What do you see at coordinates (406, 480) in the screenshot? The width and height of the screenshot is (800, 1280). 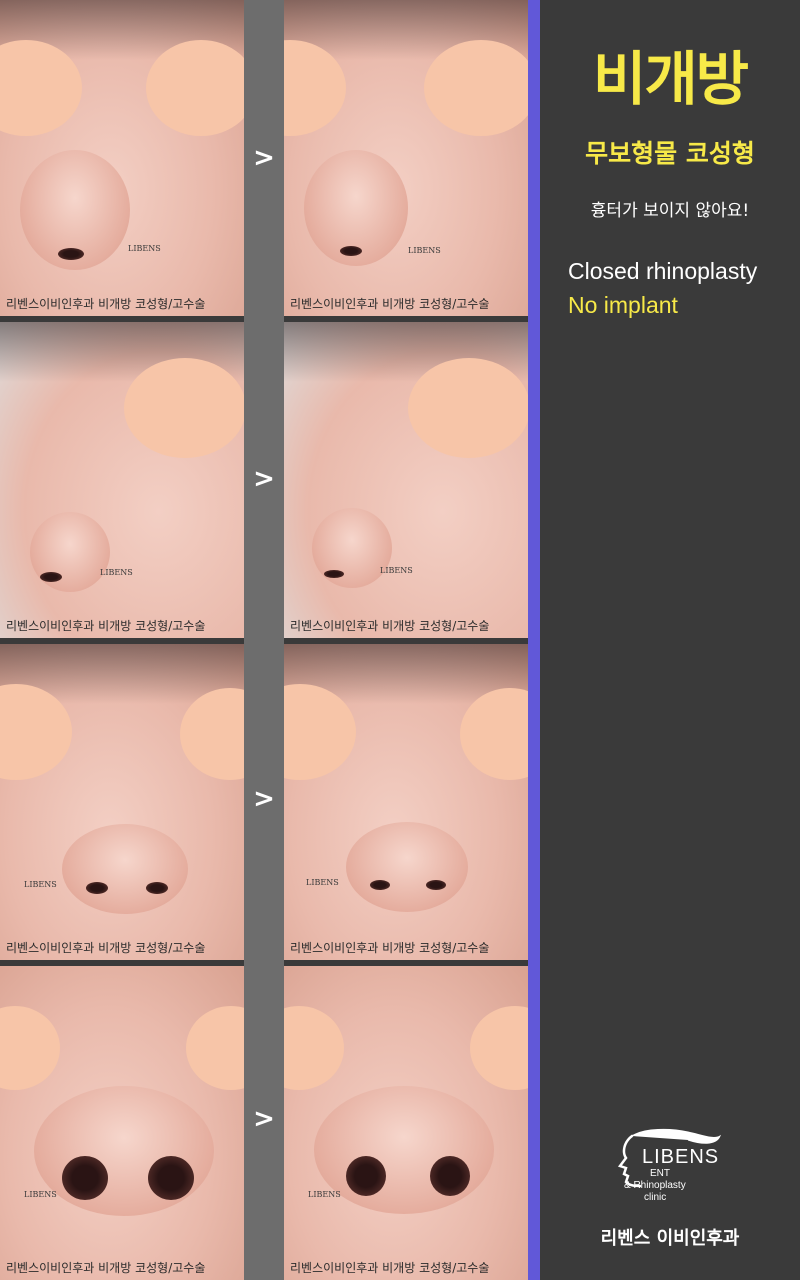 I see `after-photo-profile: LIBENS 리벤스이비인후과 비개방 코성형/고수술` at bounding box center [406, 480].